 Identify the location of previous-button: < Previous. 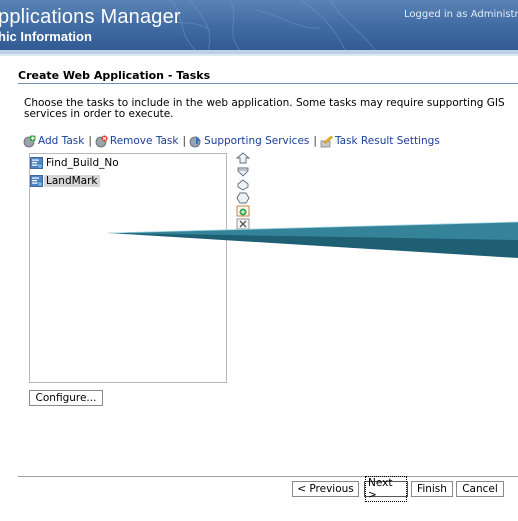
(325, 489).